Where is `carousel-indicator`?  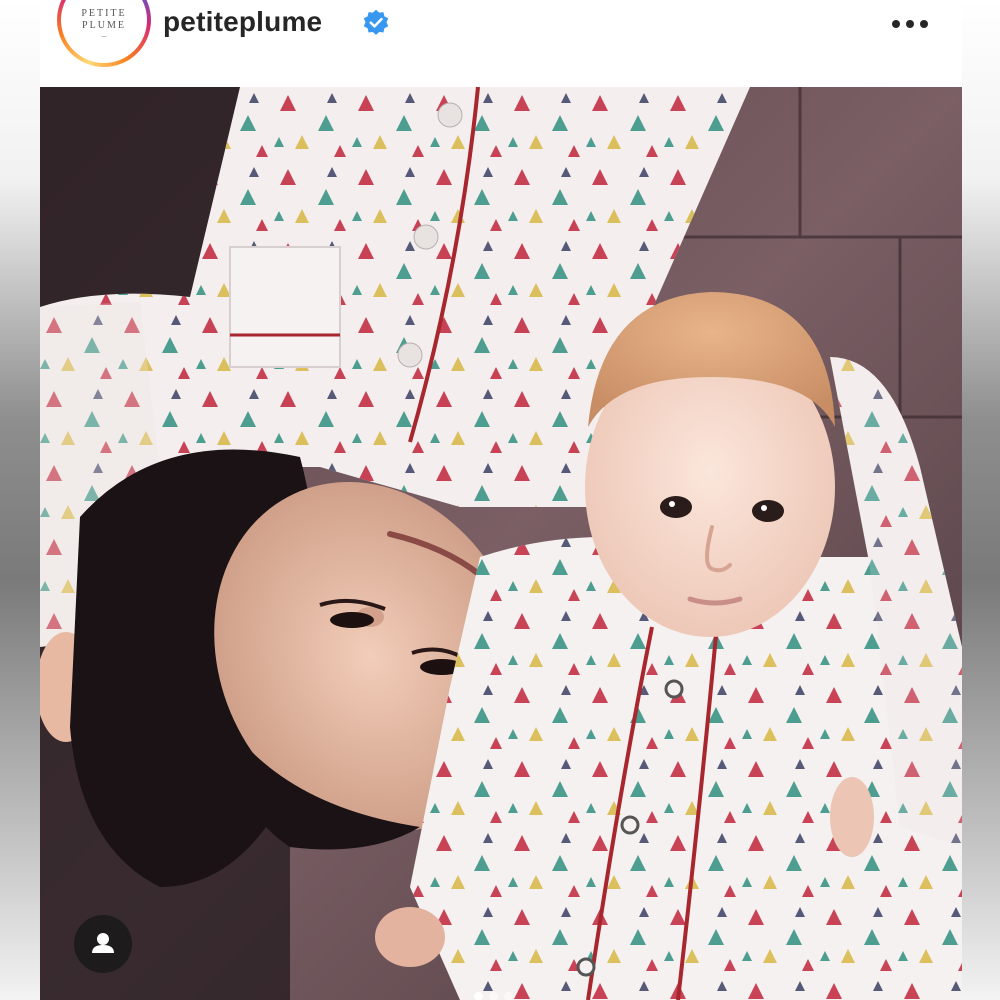 carousel-indicator is located at coordinates (493, 996).